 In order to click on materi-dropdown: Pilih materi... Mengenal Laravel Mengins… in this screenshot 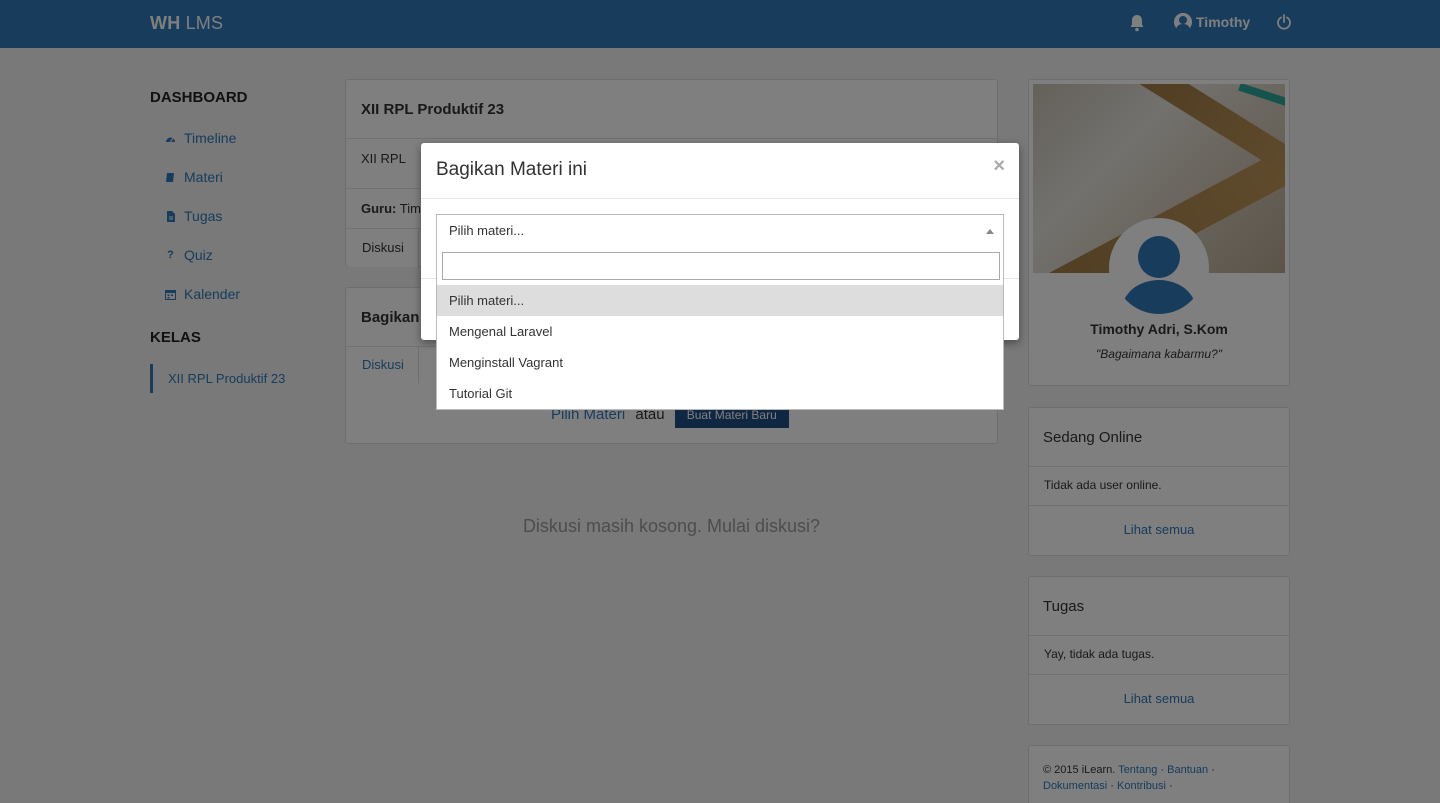, I will do `click(720, 328)`.